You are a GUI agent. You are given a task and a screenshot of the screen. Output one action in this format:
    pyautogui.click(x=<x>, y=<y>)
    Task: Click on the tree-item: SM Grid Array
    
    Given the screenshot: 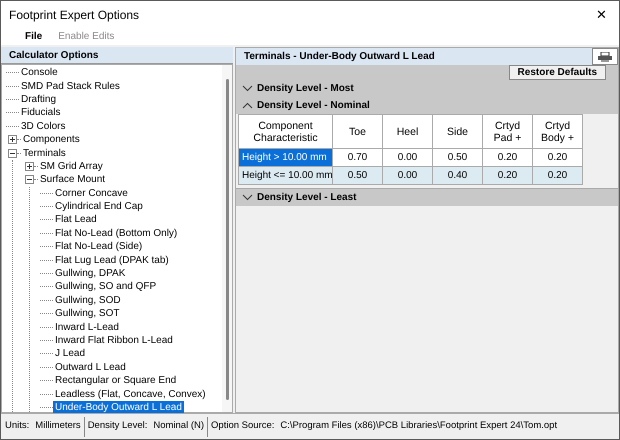 What is the action you would take?
    pyautogui.click(x=71, y=166)
    